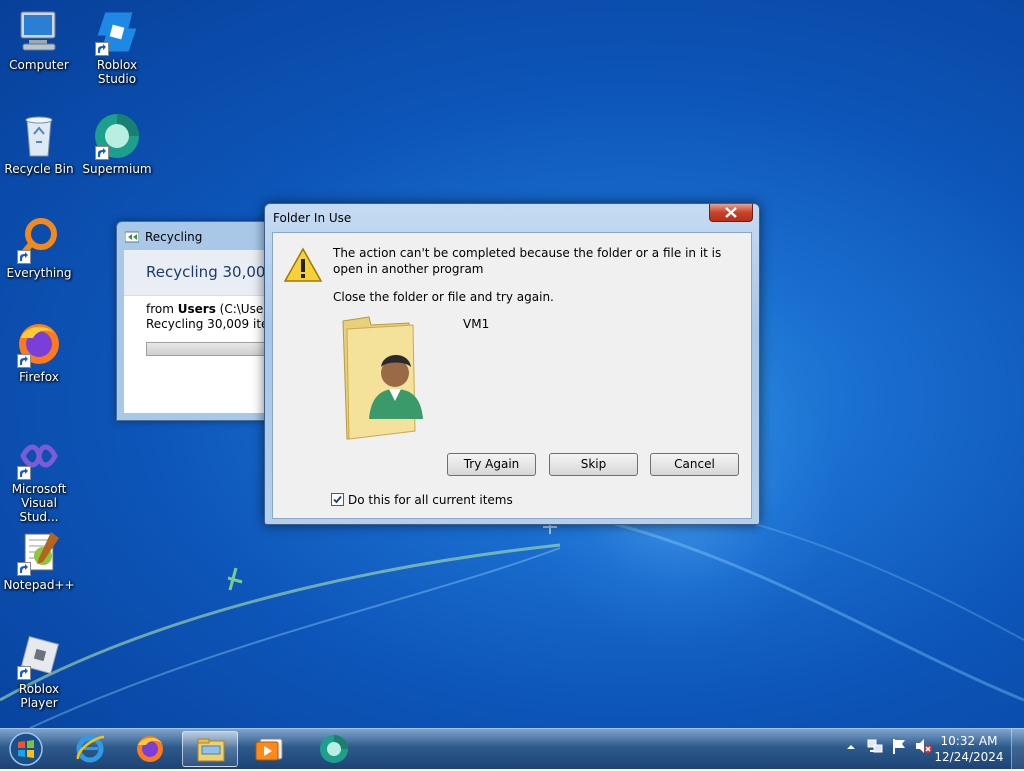  I want to click on desktop-icon-firefox: Firefox, so click(39, 352).